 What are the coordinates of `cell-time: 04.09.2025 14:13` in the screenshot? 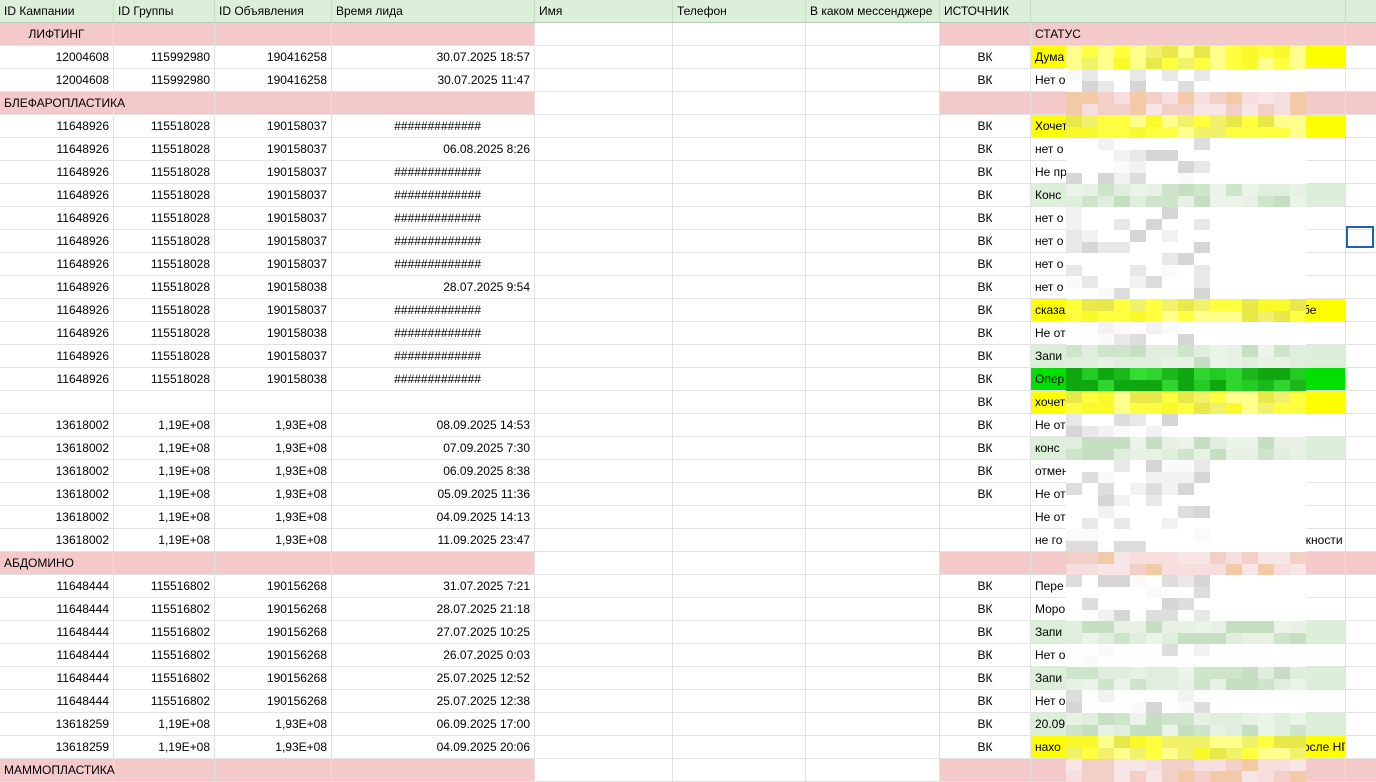 It's located at (433, 517).